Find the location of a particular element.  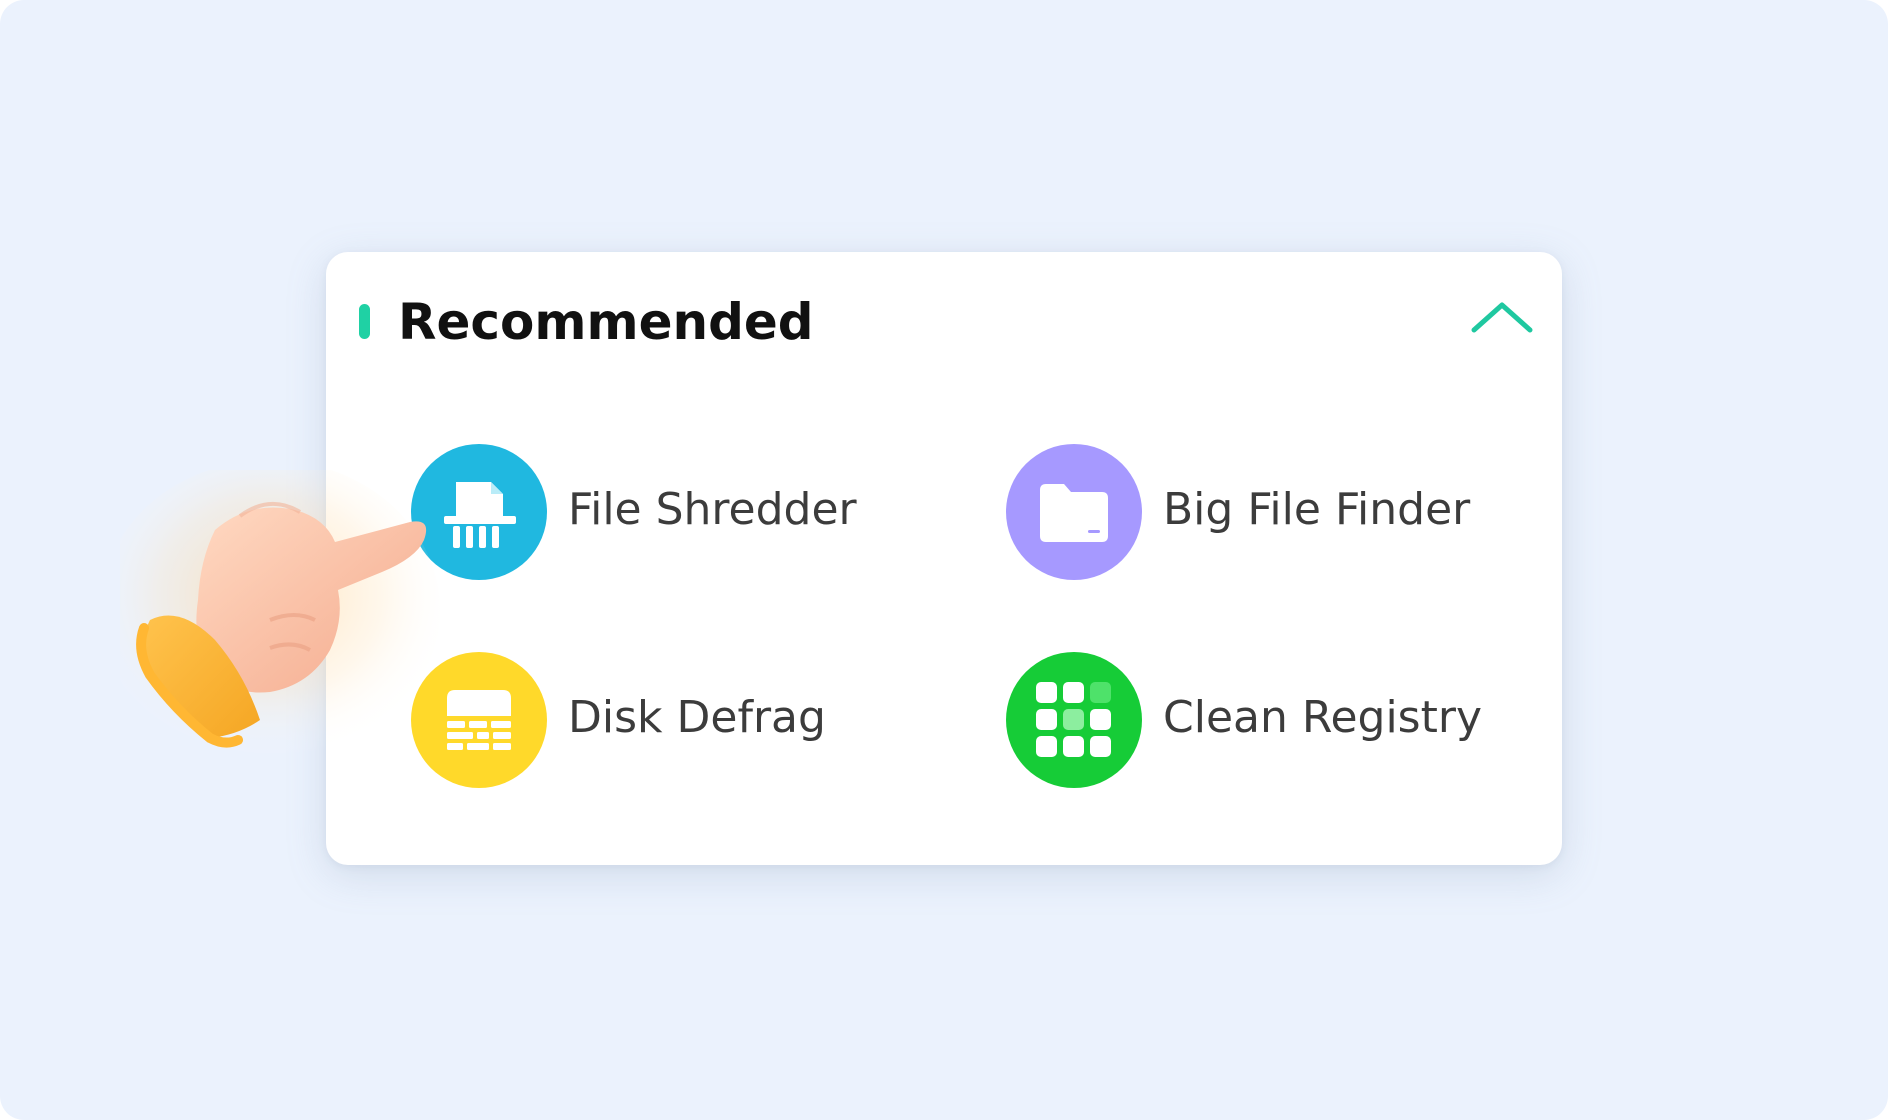

chevron-up-icon is located at coordinates (1502, 317).